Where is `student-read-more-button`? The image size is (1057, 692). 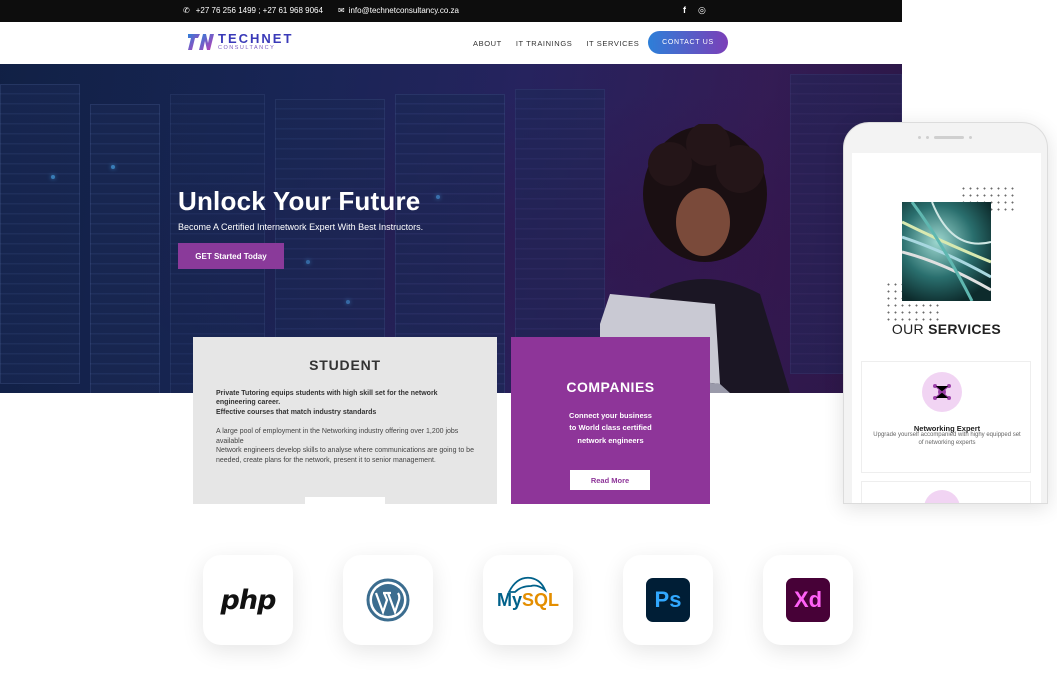 student-read-more-button is located at coordinates (345, 500).